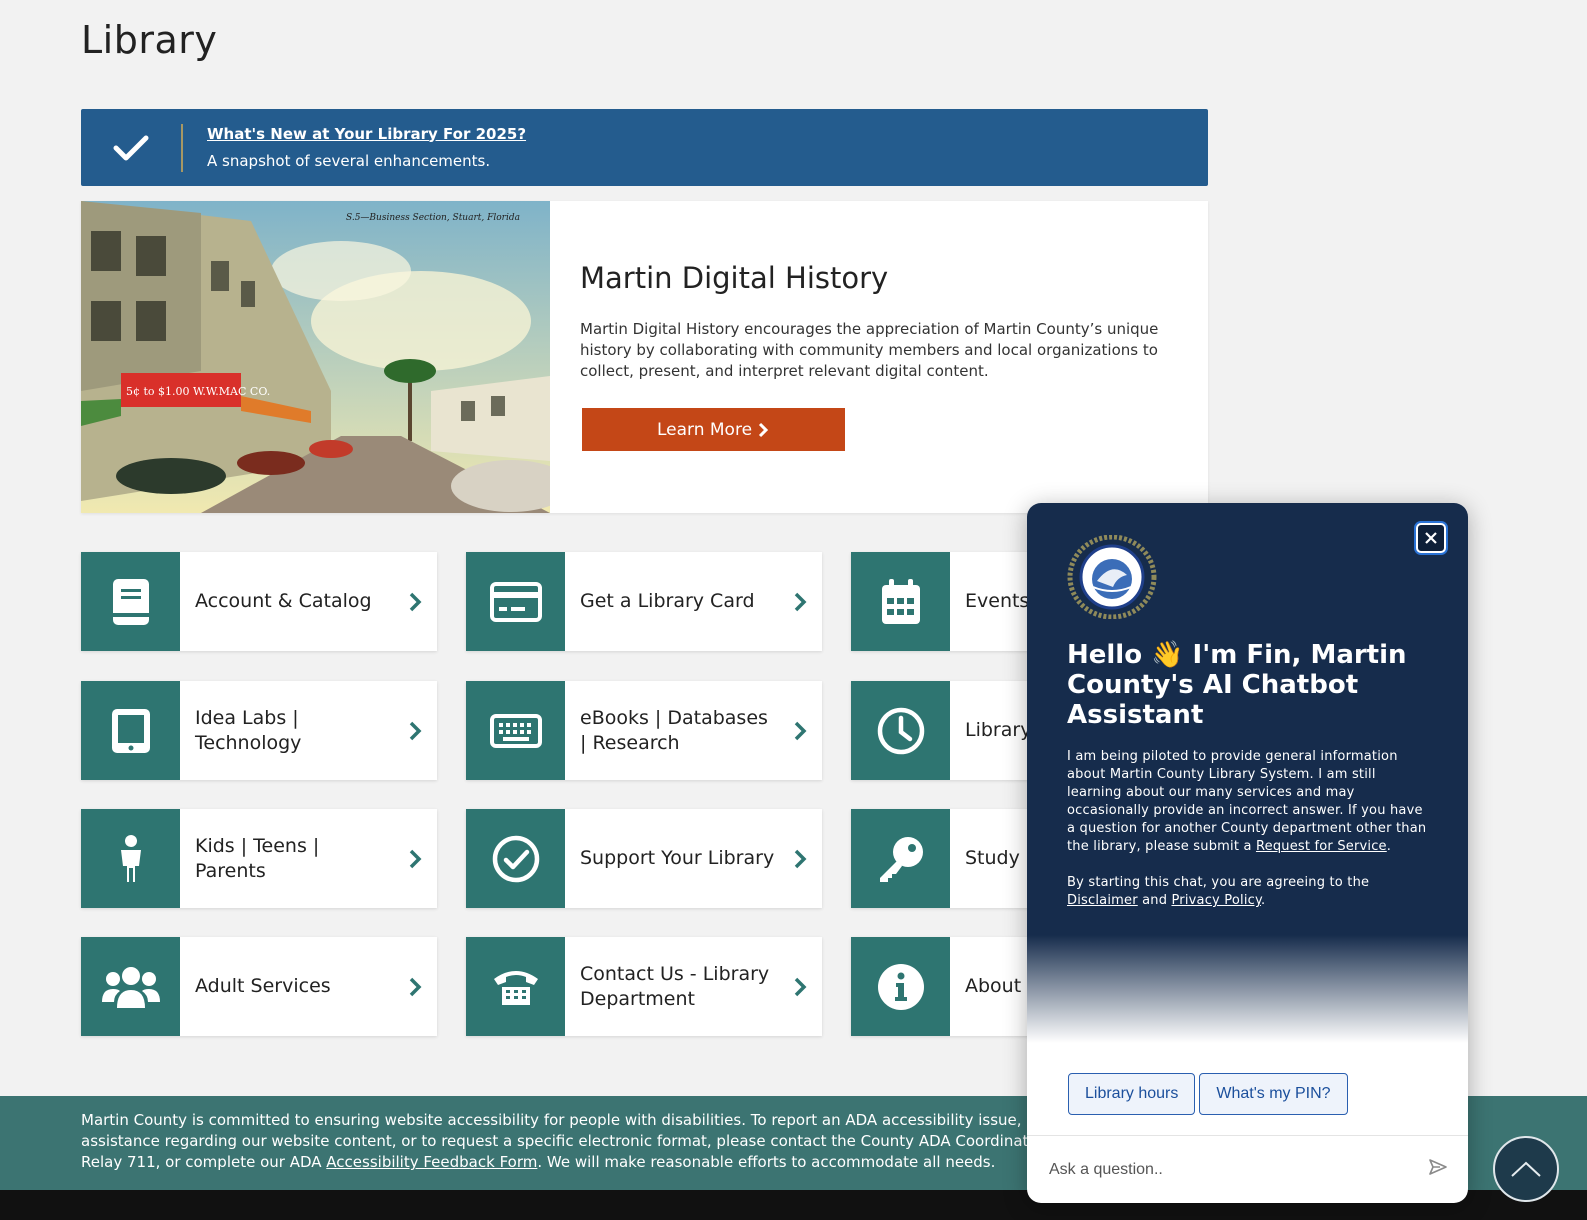 This screenshot has width=1587, height=1220. Describe the element at coordinates (149, 40) in the screenshot. I see `page-title: Library` at that location.